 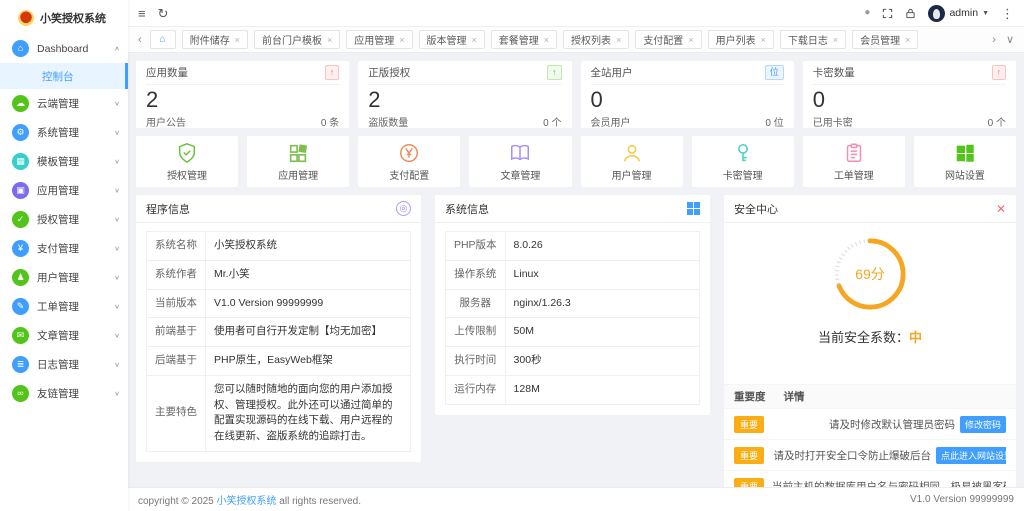 I want to click on table-row: 系统作者 Mr.小笑, so click(x=278, y=274).